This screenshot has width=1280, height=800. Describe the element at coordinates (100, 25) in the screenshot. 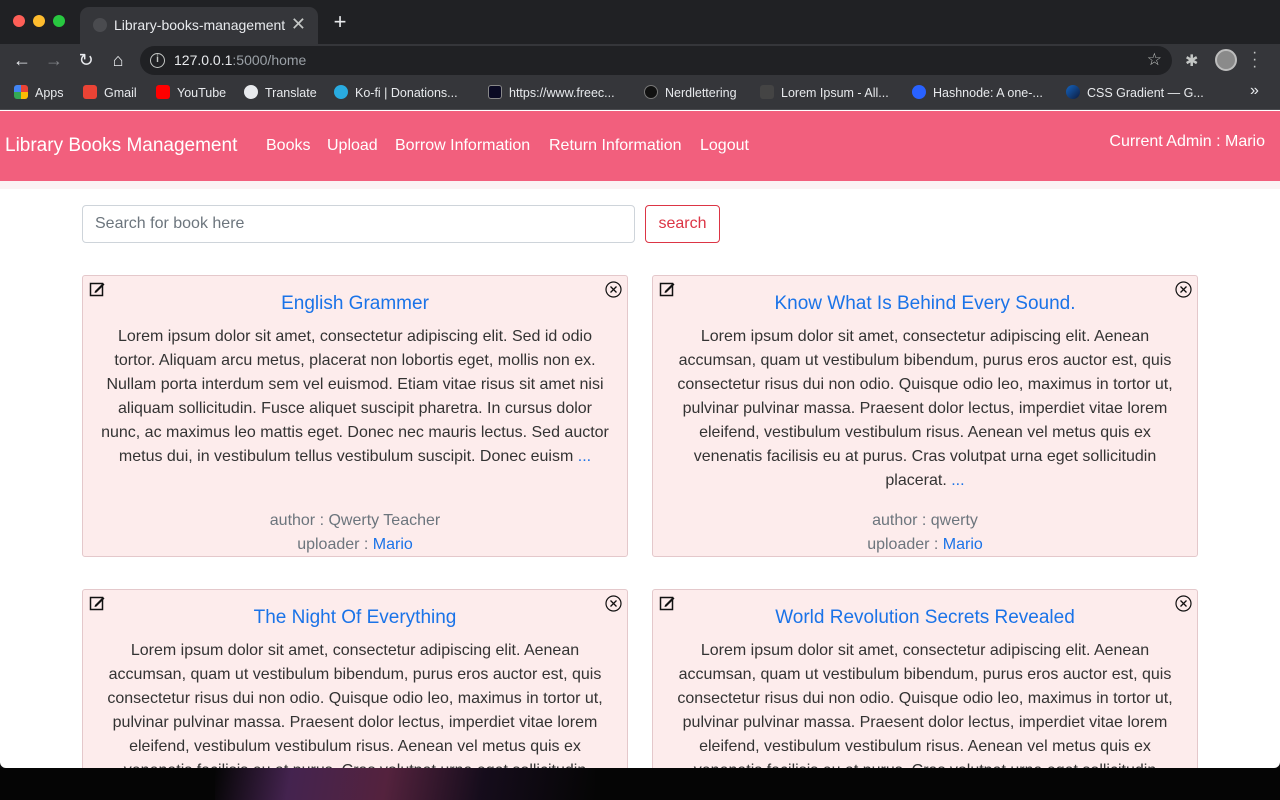

I see `tab-favicon-icon` at that location.